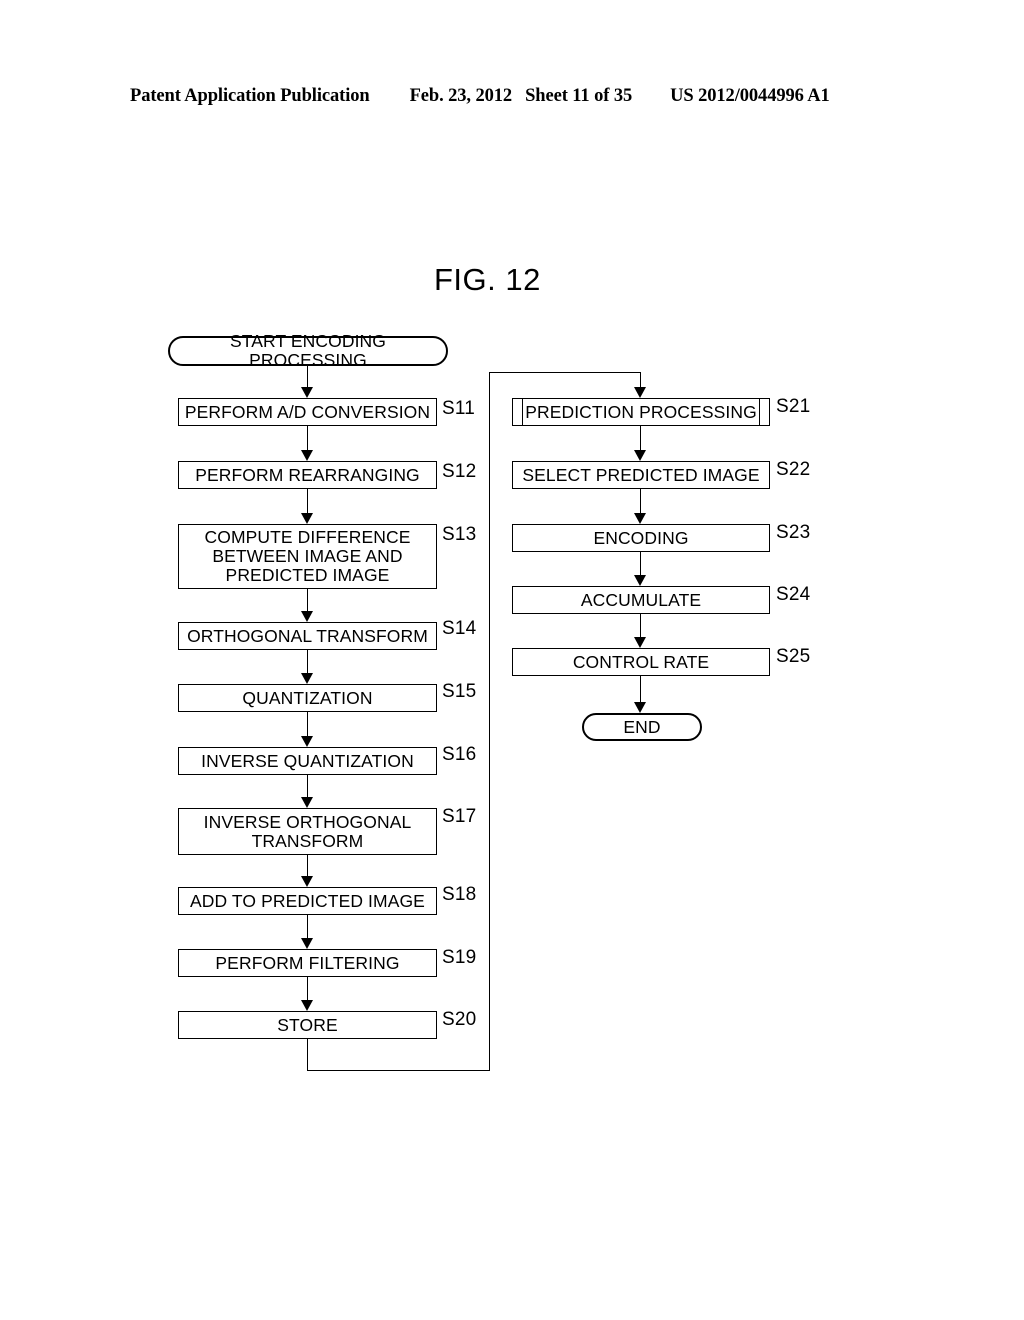 This screenshot has width=1024, height=1320. I want to click on arrowhead-s22-s23, so click(640, 518).